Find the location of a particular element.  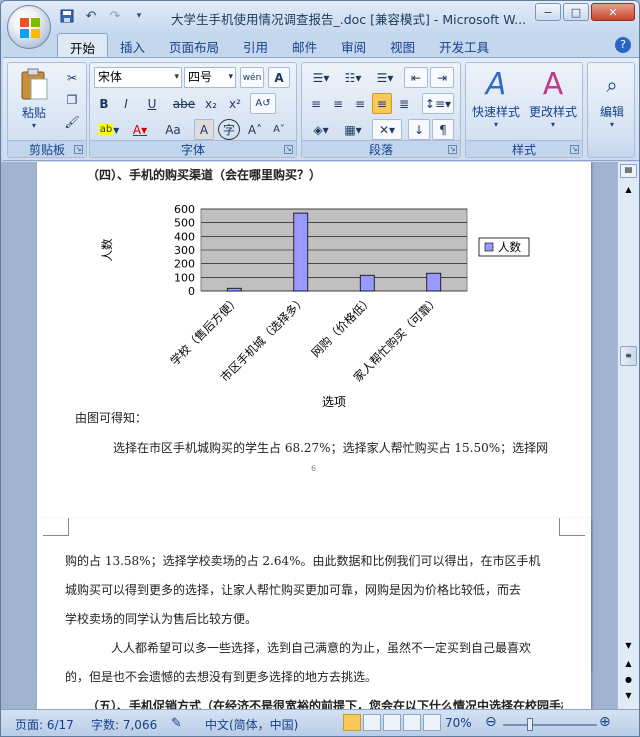

styles-group-label: 样式 is located at coordinates (524, 148).